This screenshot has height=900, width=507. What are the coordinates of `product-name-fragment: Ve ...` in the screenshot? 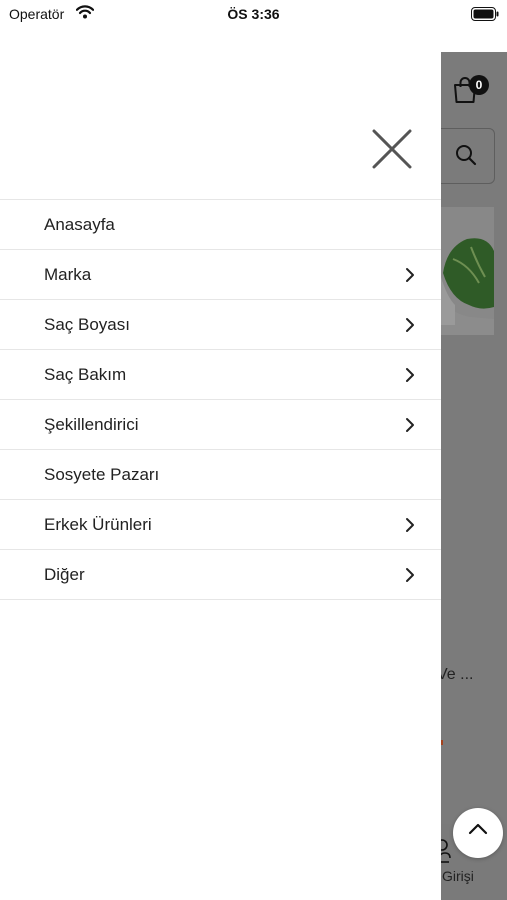 It's located at (457, 674).